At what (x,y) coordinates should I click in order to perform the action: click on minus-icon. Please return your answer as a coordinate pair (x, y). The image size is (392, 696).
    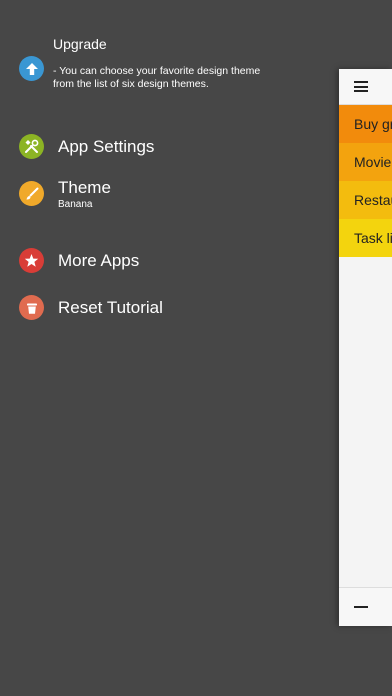
    Looking at the image, I should click on (361, 607).